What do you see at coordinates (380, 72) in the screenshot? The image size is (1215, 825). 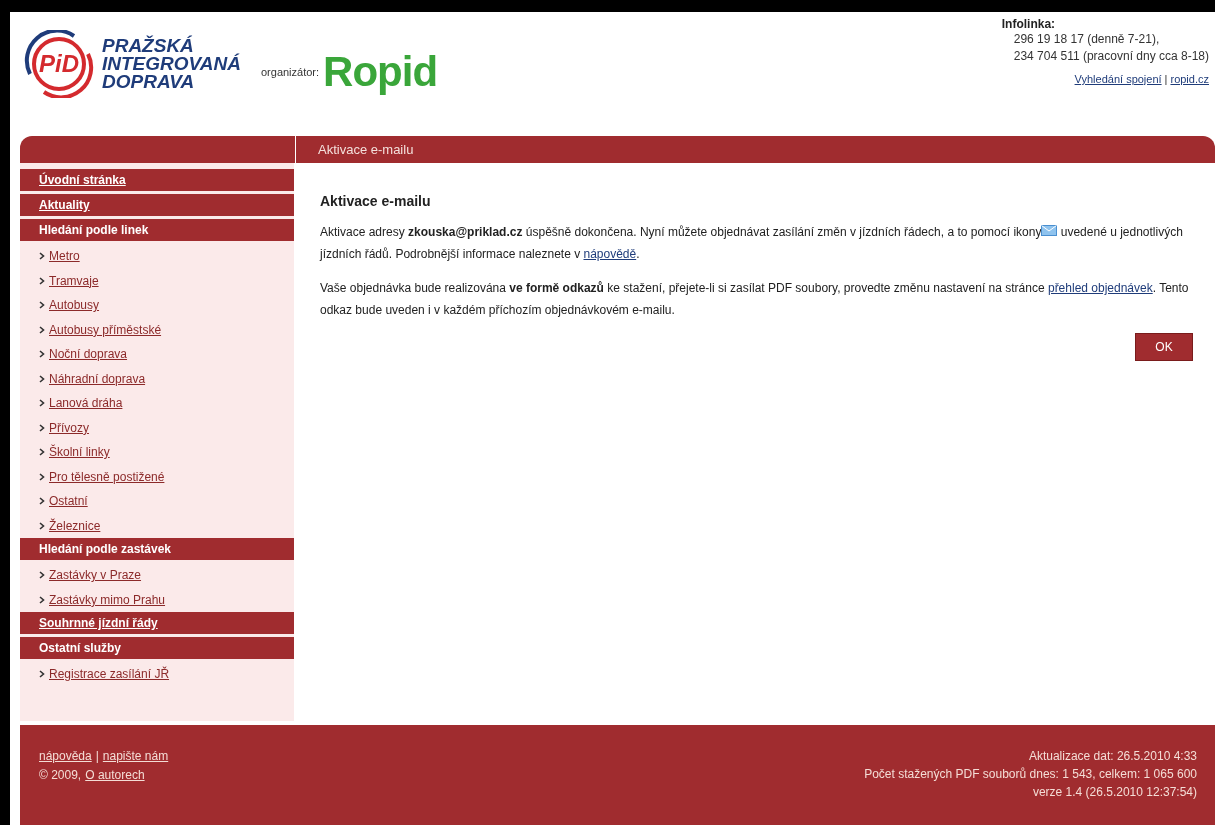 I see `ropid-logo: Ropid` at bounding box center [380, 72].